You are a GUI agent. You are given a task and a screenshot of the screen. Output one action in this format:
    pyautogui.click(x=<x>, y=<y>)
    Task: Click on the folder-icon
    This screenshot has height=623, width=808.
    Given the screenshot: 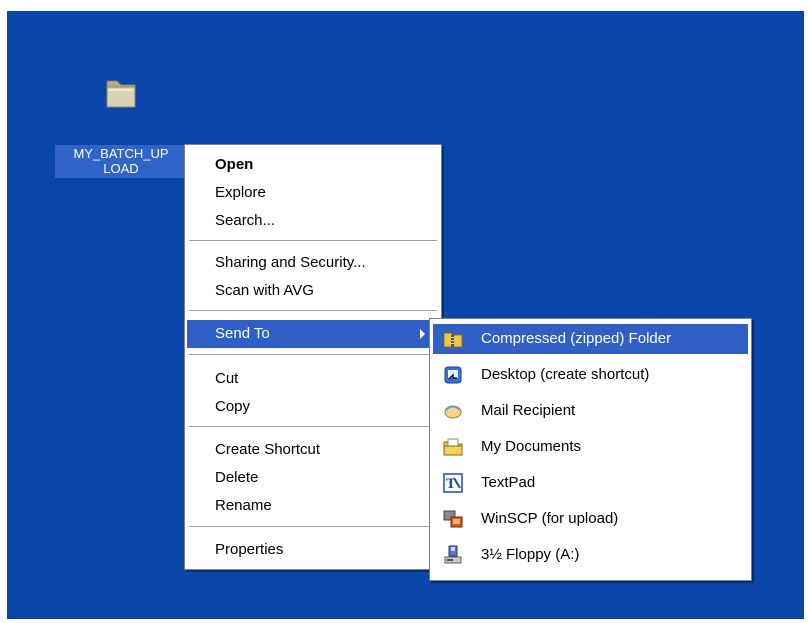 What is the action you would take?
    pyautogui.click(x=121, y=94)
    